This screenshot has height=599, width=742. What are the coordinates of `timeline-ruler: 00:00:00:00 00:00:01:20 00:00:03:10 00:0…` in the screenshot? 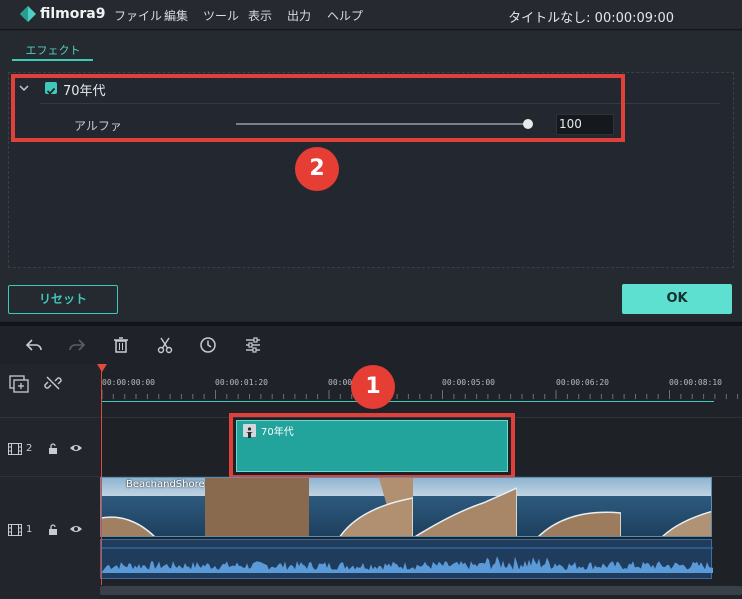 It's located at (421, 385).